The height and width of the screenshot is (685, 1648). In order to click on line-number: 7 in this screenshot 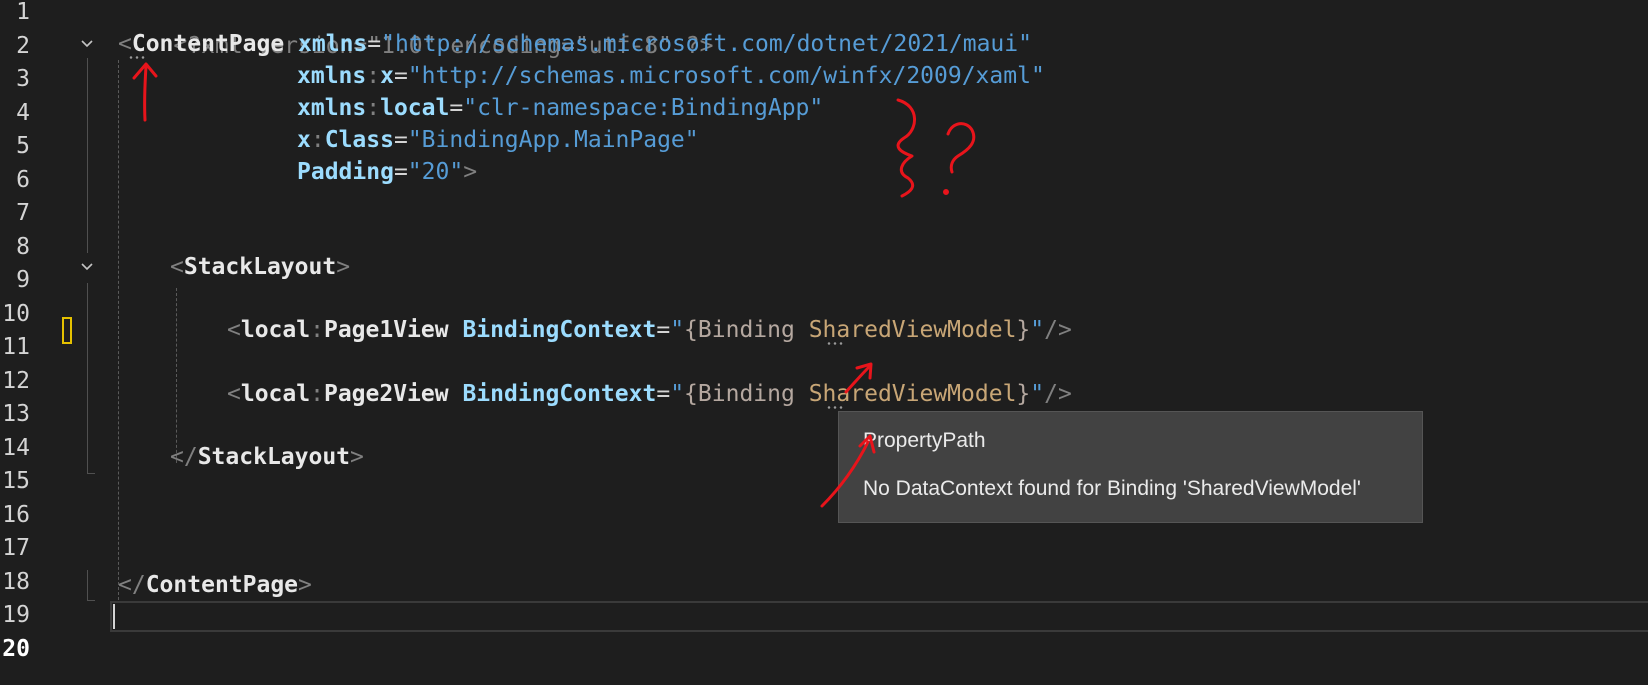, I will do `click(23, 213)`.